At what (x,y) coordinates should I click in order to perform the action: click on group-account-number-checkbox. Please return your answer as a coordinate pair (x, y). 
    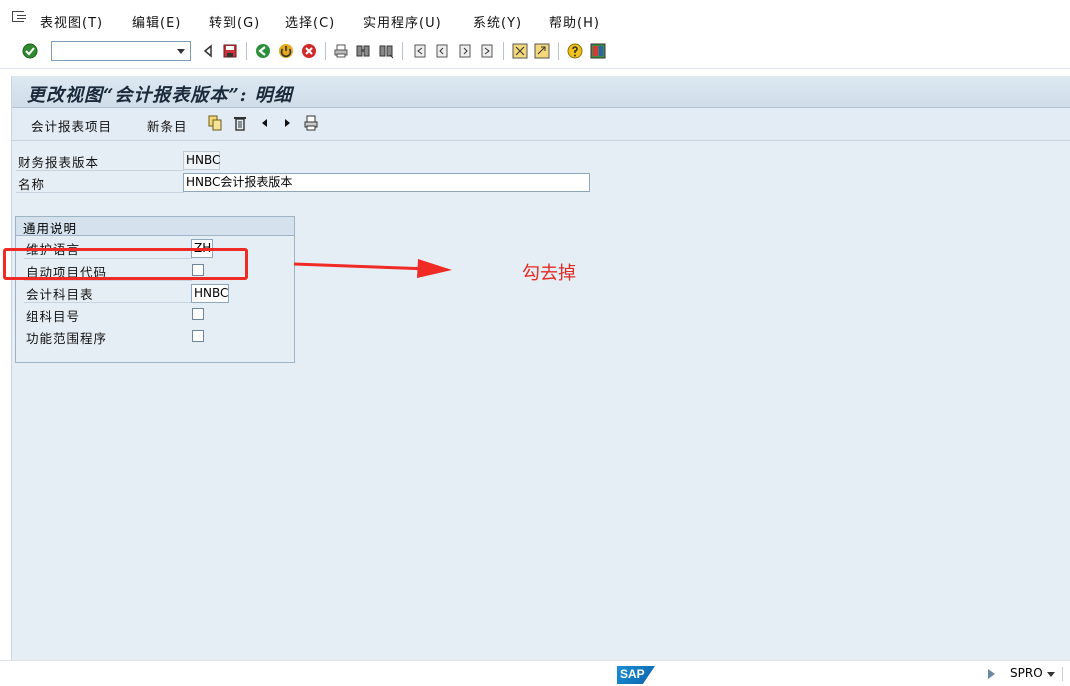
    Looking at the image, I should click on (198, 314).